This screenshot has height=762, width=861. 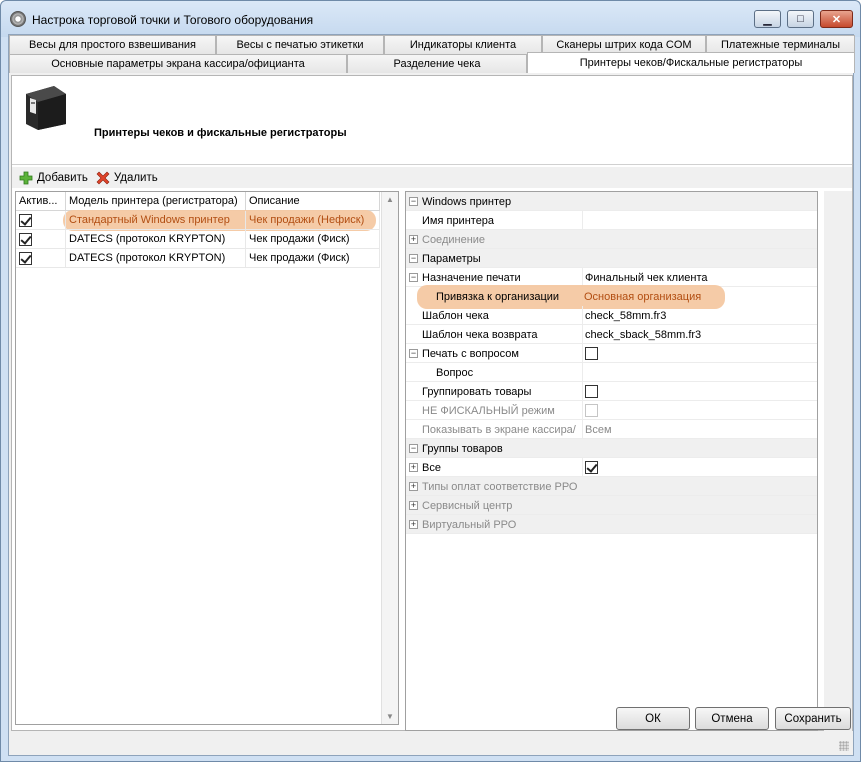 I want to click on property-label: Вопрос, so click(x=455, y=372).